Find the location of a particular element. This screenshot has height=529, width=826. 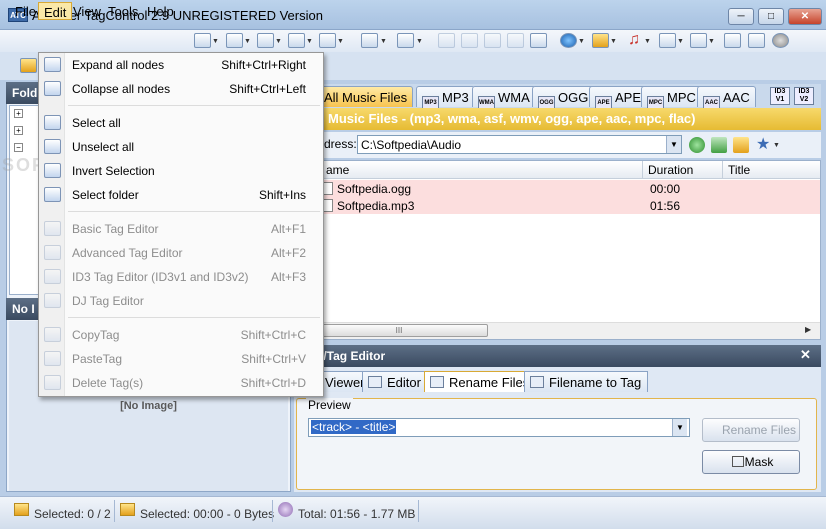

preview-pattern-value: <track> - <title> is located at coordinates (354, 427).